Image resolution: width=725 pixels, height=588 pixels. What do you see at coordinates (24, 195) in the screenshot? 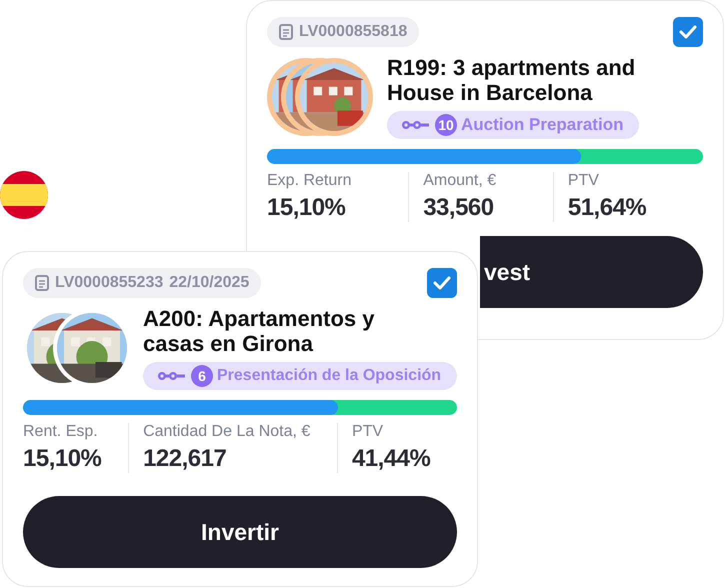
I see `spain-flag-icon` at bounding box center [24, 195].